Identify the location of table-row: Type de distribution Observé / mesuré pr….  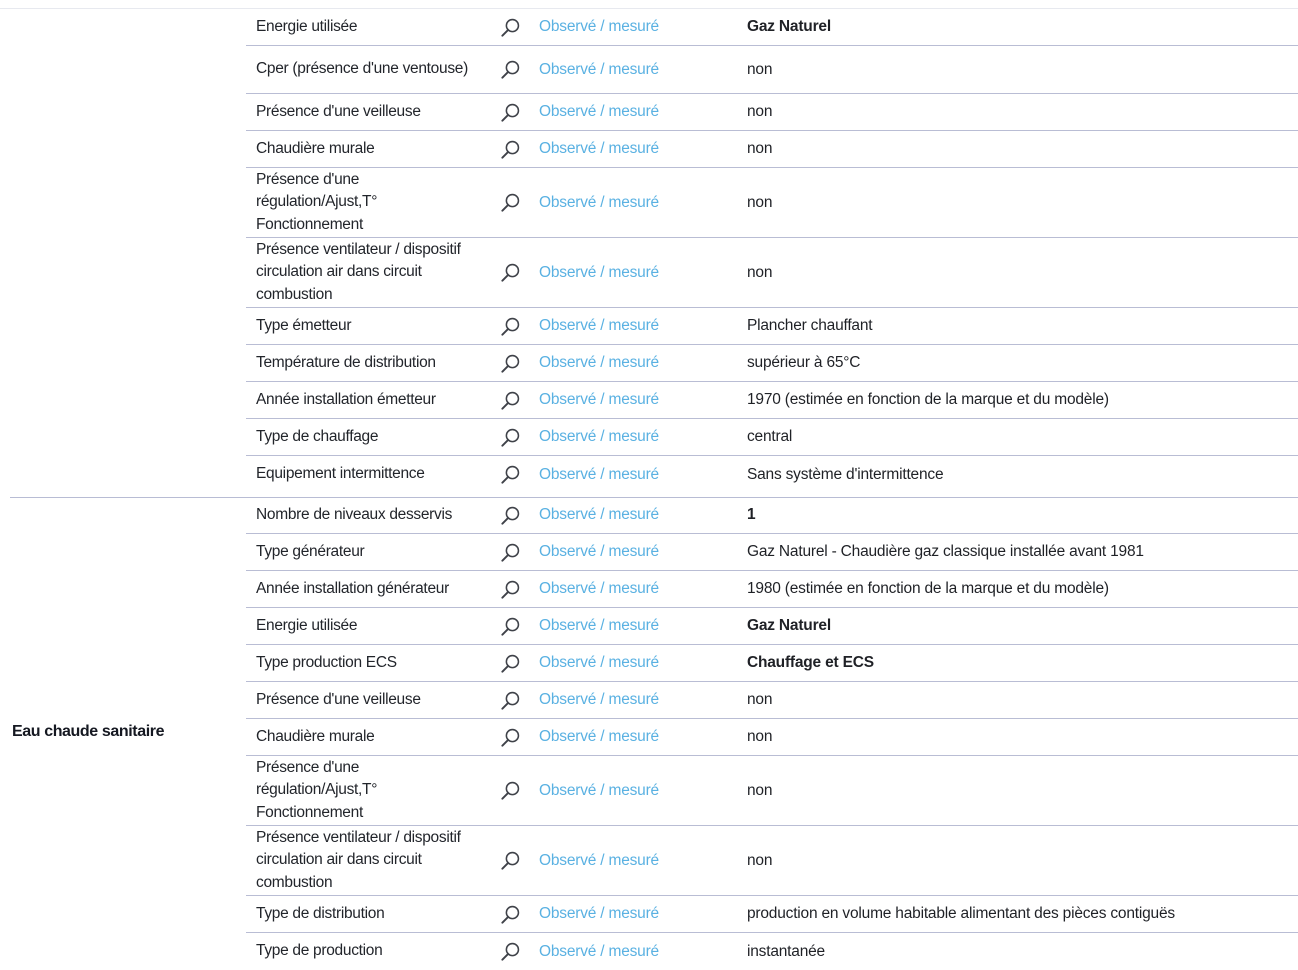
(772, 914).